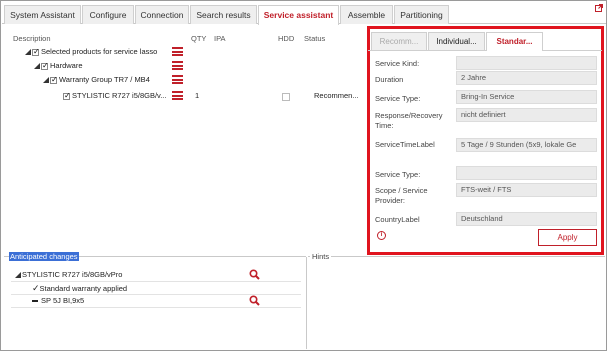 Image resolution: width=607 pixels, height=351 pixels. Describe the element at coordinates (99, 51) in the screenshot. I see `tree-row-label: Selected products for service lasso` at that location.